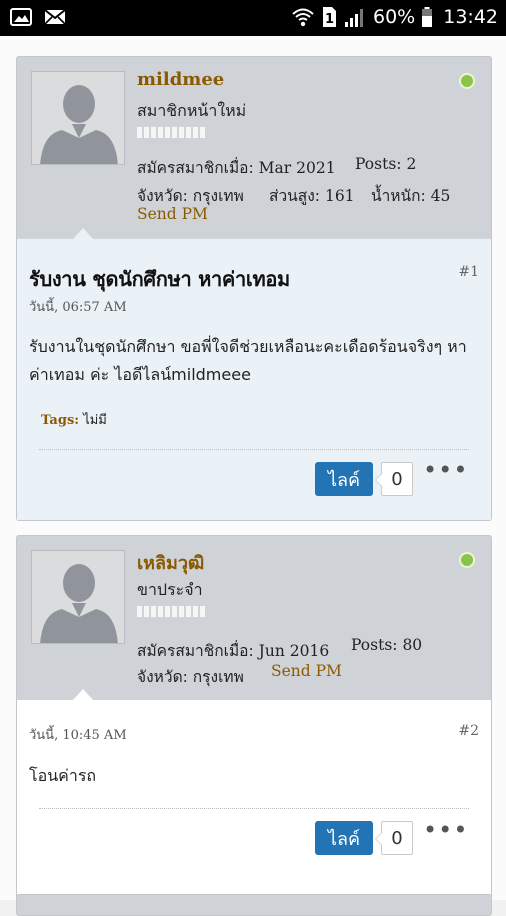 The width and height of the screenshot is (506, 916). I want to click on join-date: สมัครสมาชิกเมื่อ: Mar 2021, so click(236, 168).